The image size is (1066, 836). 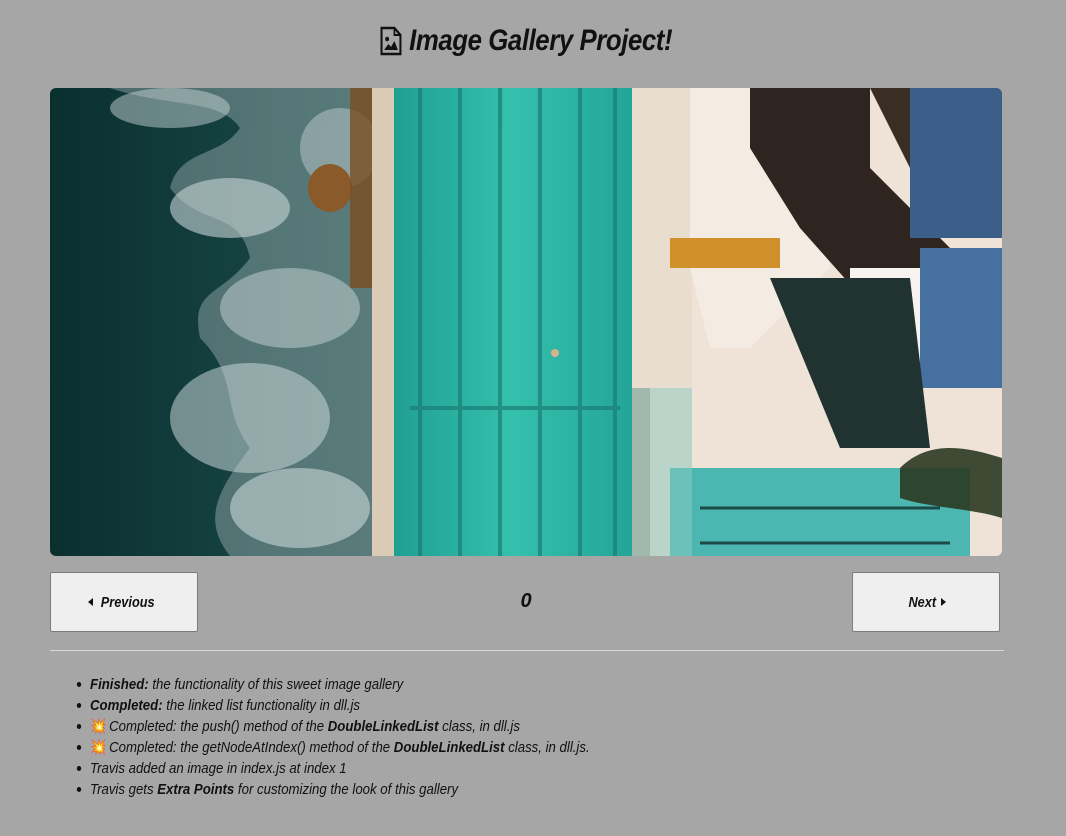 I want to click on note-emphasis: index.js, so click(x=263, y=768).